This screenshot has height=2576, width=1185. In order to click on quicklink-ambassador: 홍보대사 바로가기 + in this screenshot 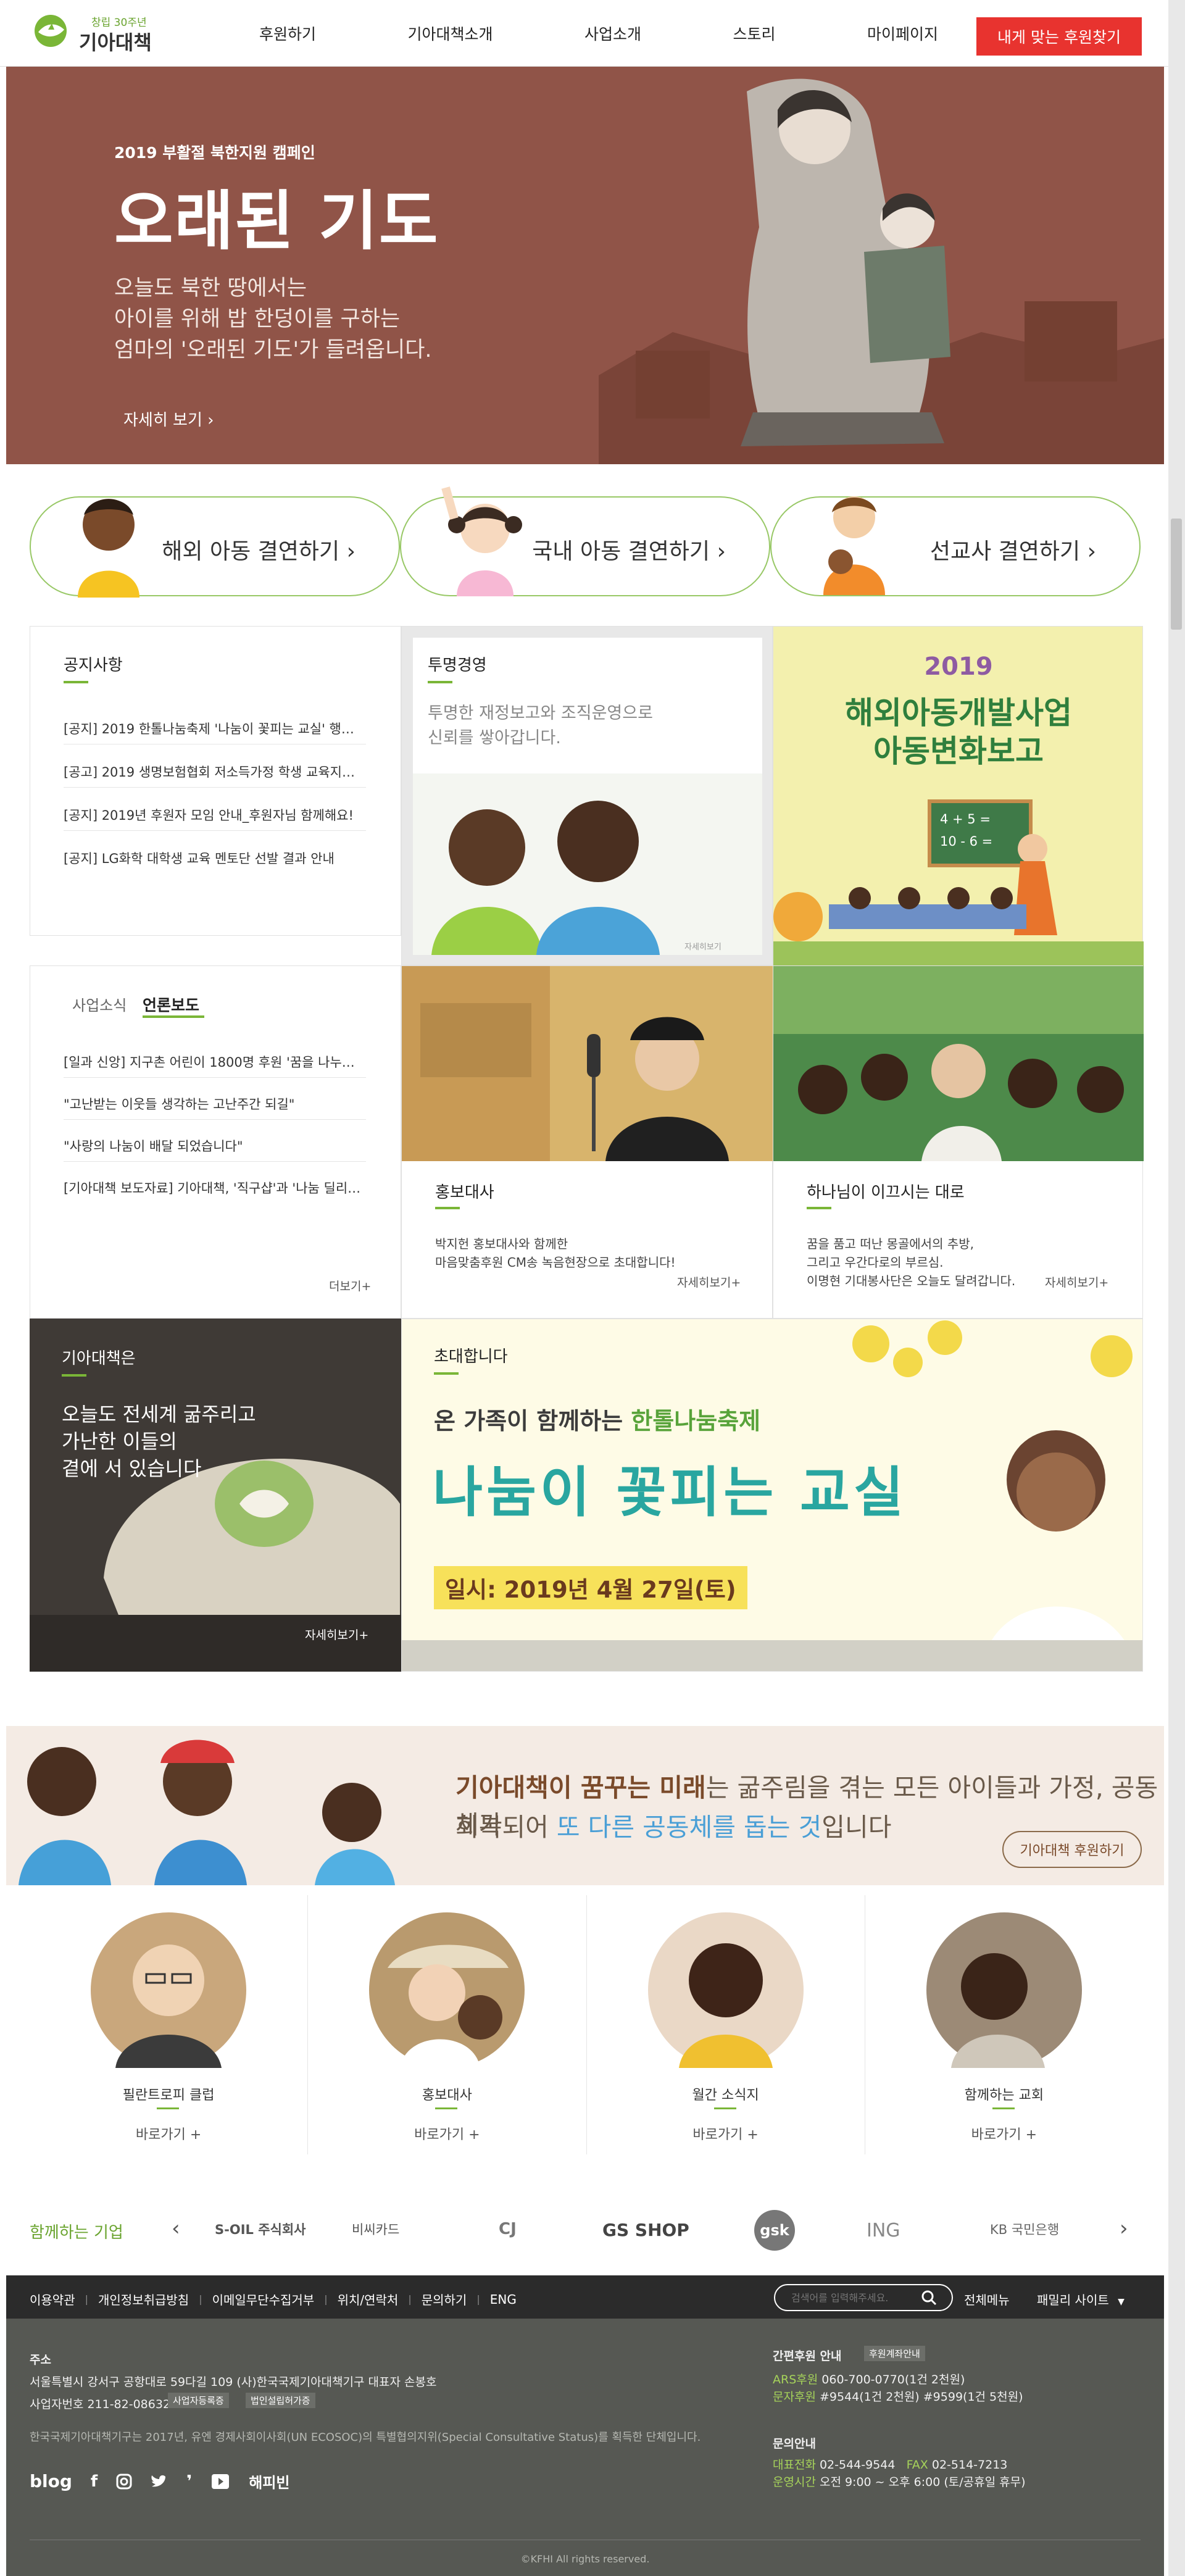, I will do `click(447, 2024)`.